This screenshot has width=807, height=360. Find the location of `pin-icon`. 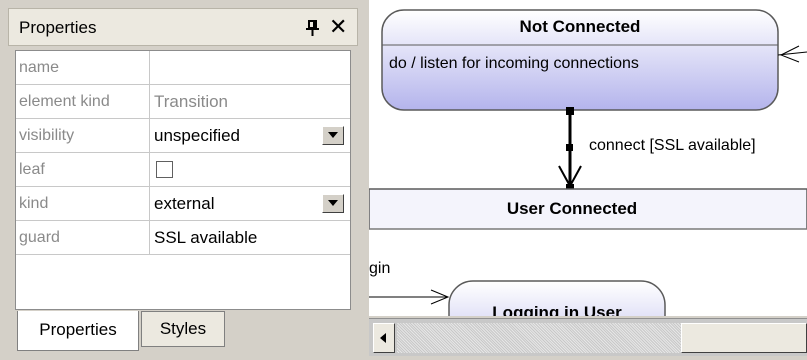

pin-icon is located at coordinates (313, 28).